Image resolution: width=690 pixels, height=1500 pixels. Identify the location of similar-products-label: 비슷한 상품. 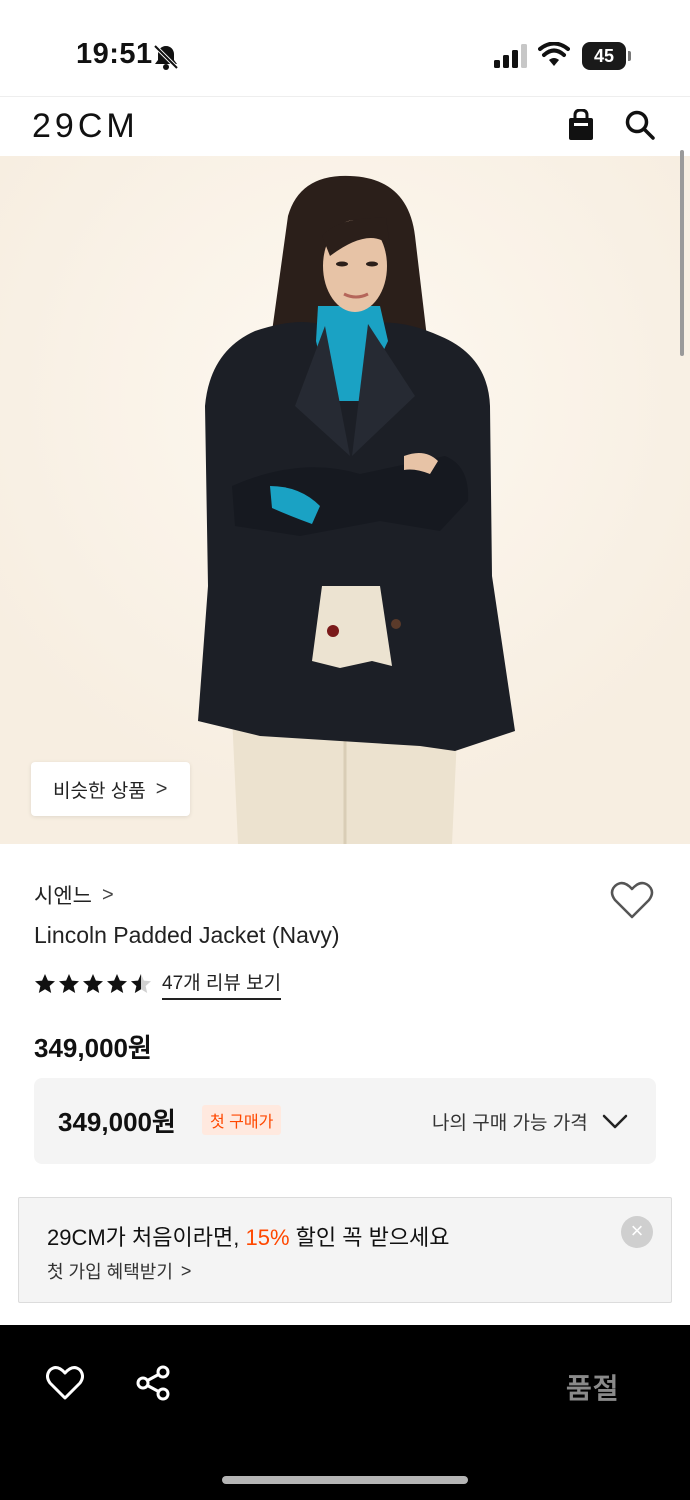
(99, 791).